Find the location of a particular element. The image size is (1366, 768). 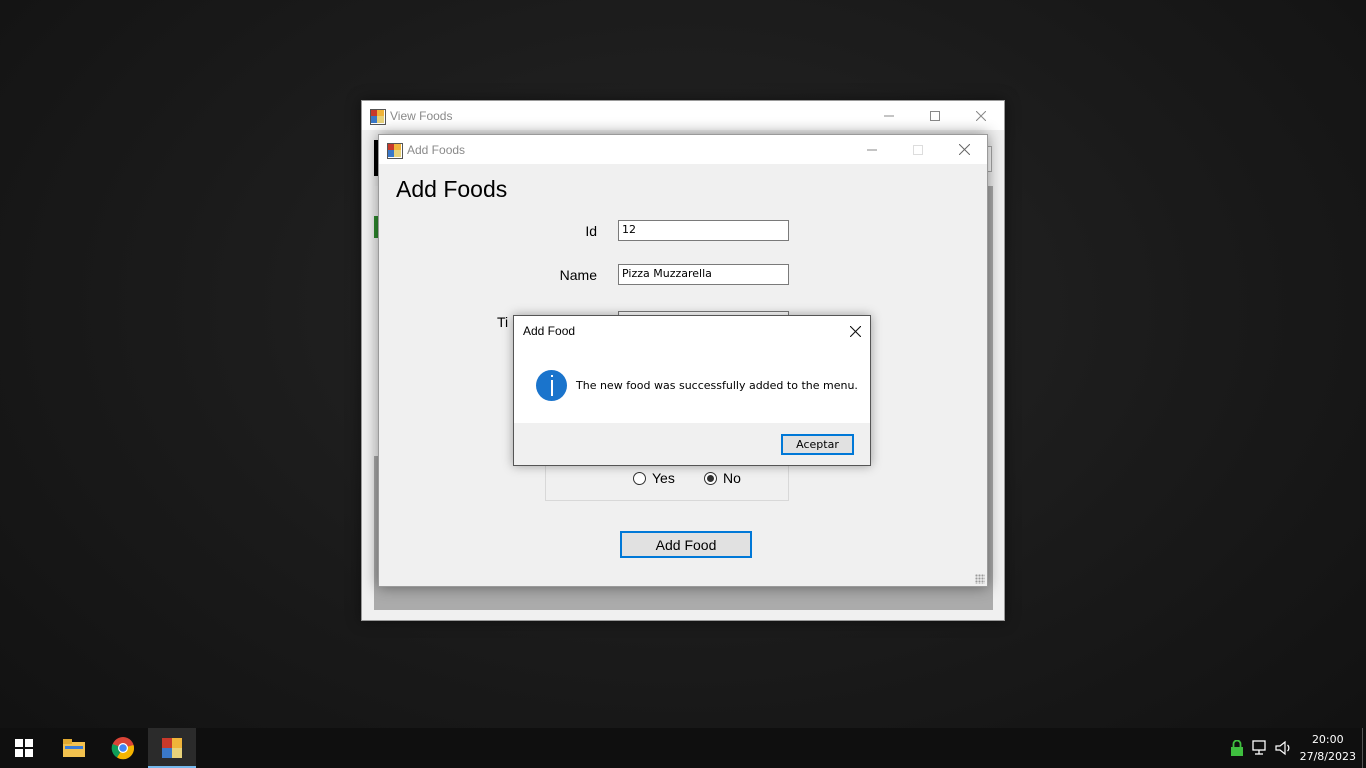

taskbar-file-explorer is located at coordinates (74, 748).